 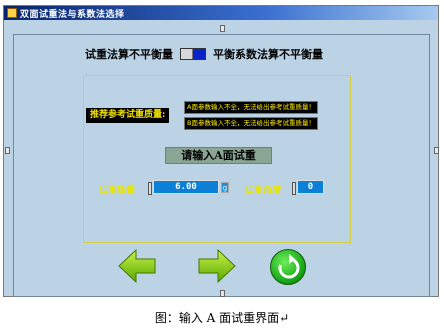 I want to click on window-title: 双面试重法与系数法选择, so click(x=72, y=14).